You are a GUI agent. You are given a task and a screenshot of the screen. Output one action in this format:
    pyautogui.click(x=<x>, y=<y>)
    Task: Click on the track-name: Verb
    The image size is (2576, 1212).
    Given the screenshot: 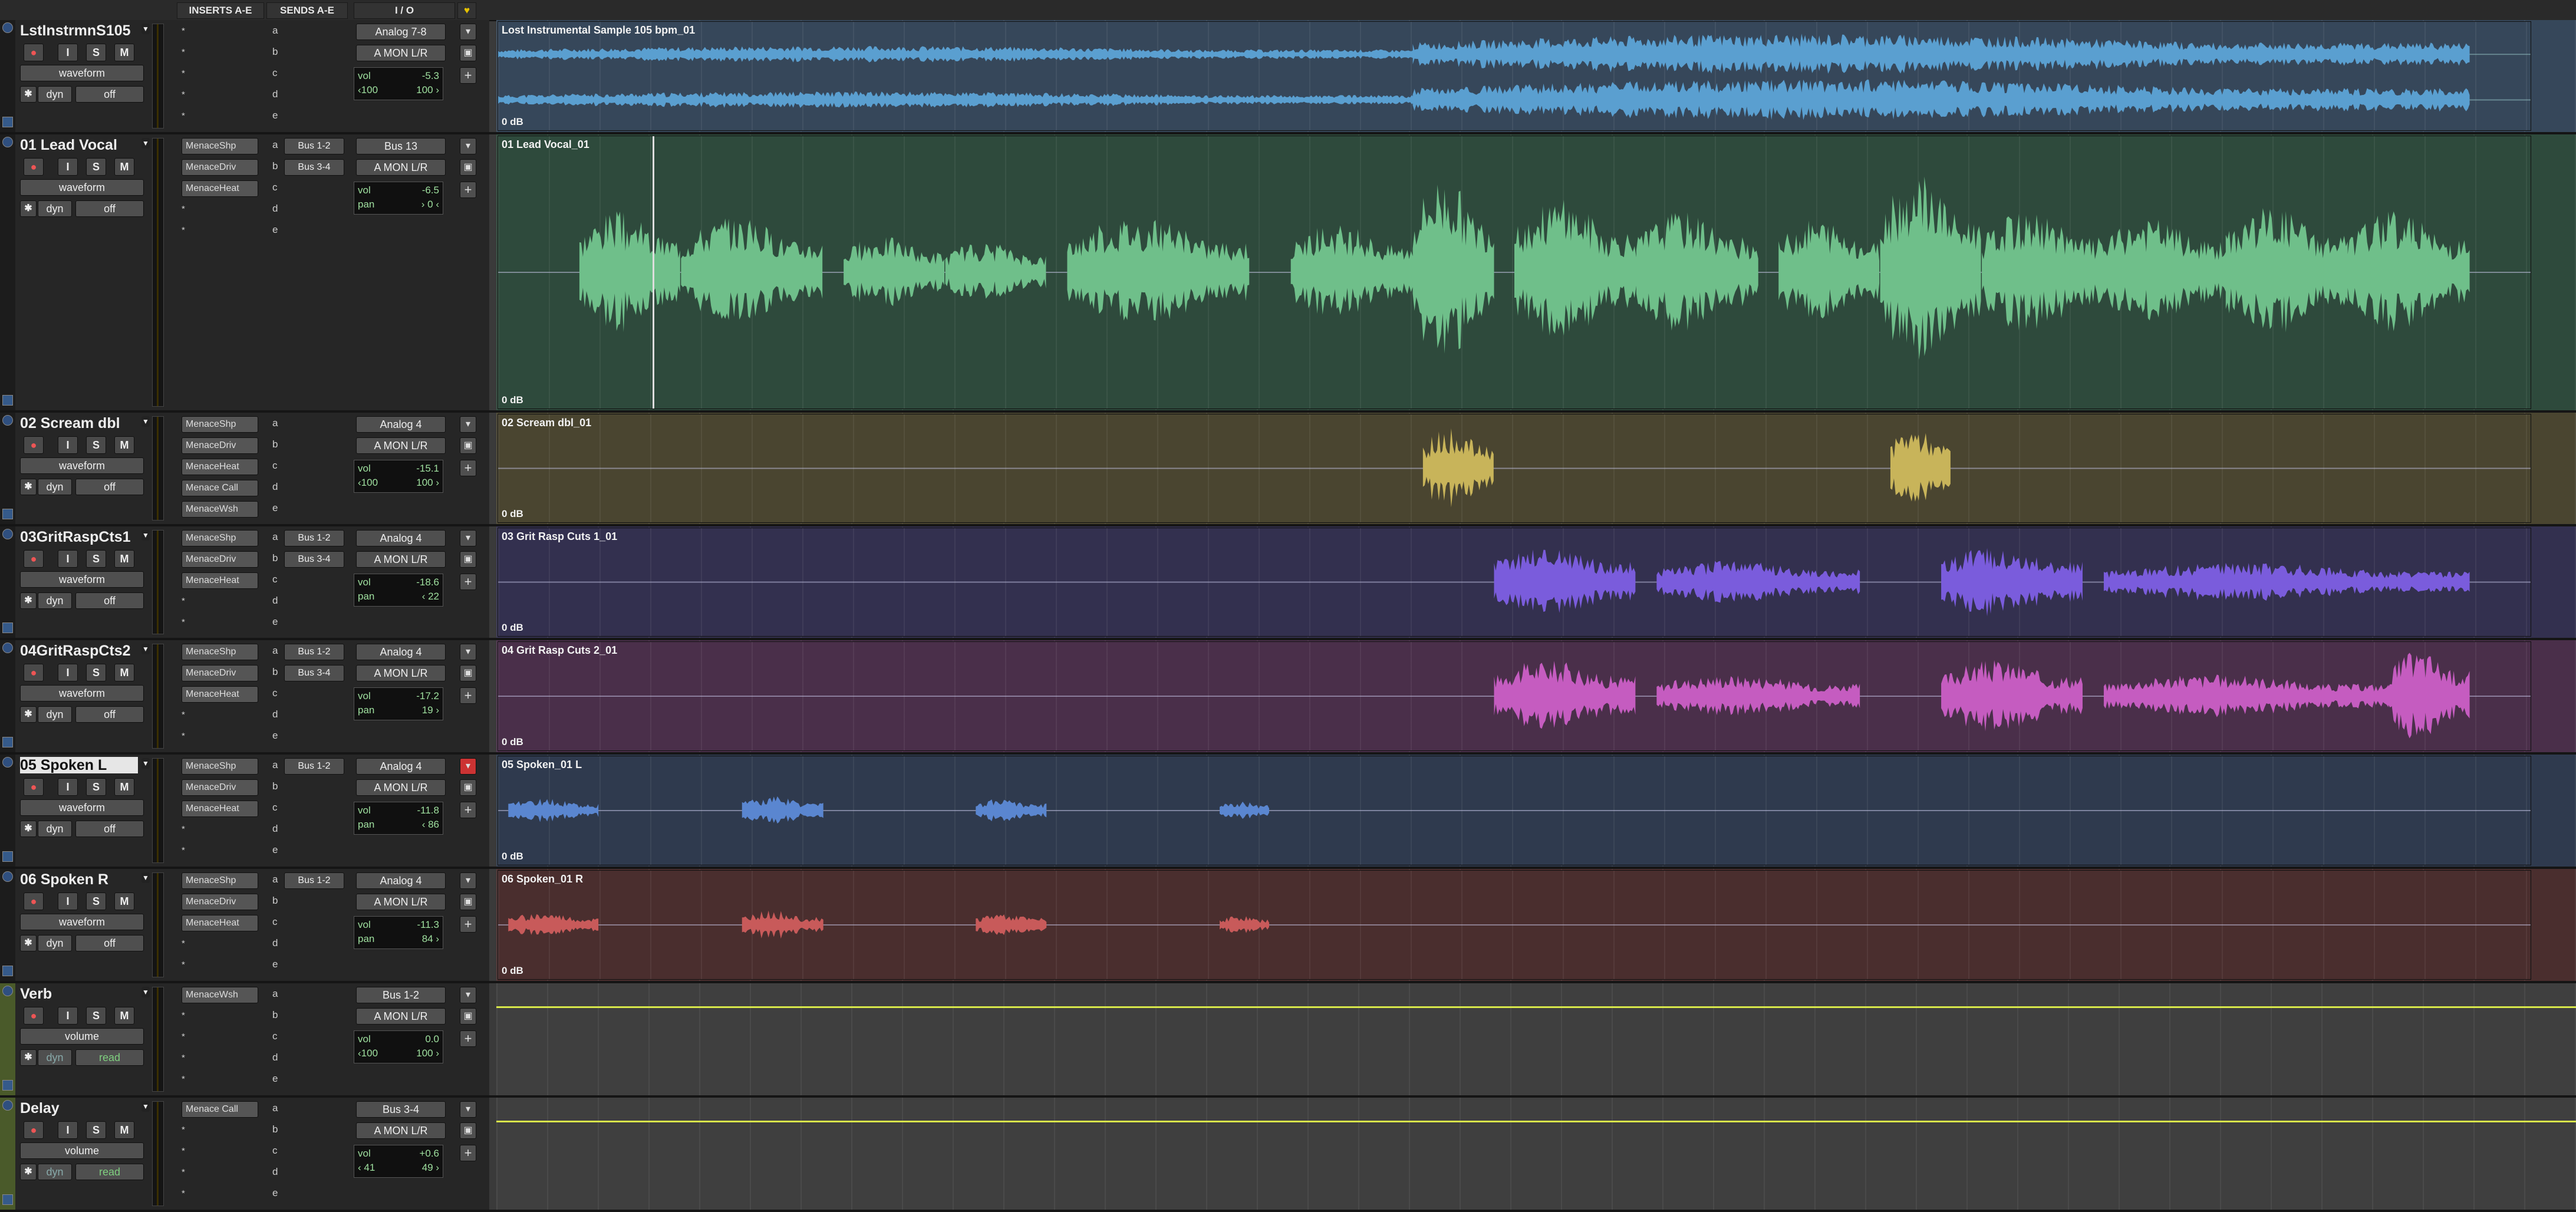 What is the action you would take?
    pyautogui.click(x=79, y=994)
    